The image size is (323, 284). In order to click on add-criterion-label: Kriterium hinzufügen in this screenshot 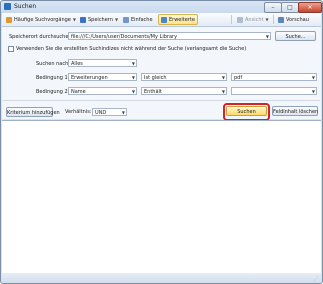, I will do `click(33, 113)`.